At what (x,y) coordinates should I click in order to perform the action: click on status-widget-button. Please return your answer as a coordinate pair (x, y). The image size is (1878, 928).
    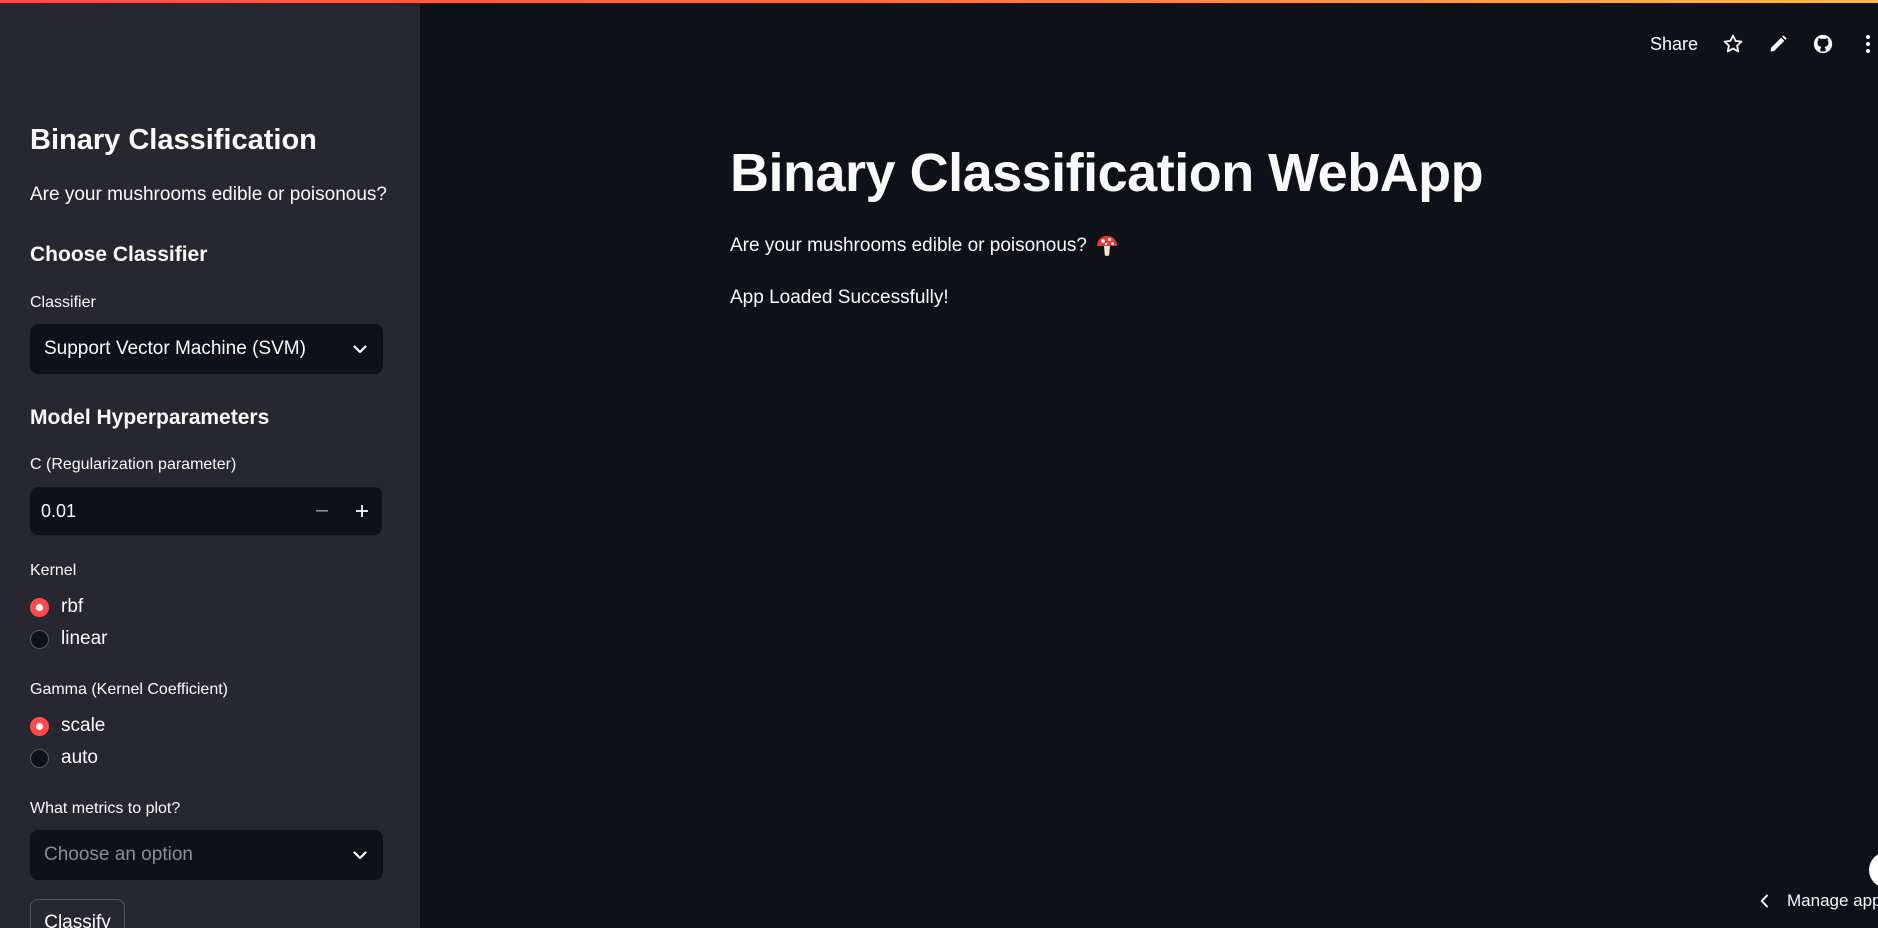
    Looking at the image, I should click on (1873, 870).